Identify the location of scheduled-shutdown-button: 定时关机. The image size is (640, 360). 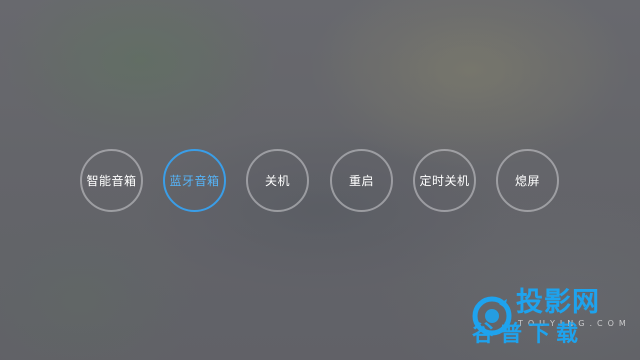
(444, 180).